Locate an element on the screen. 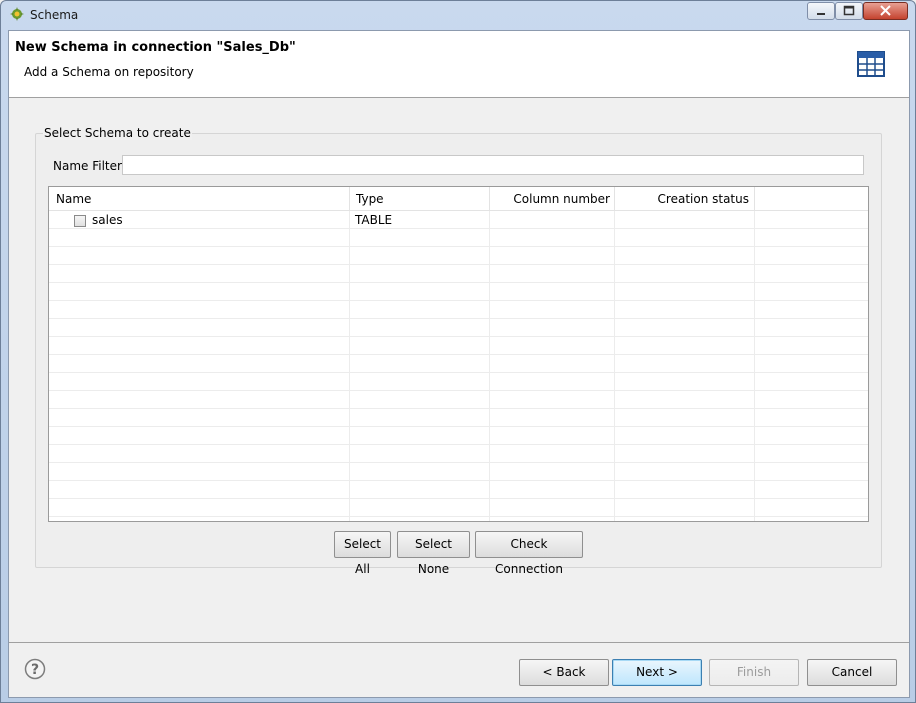 Image resolution: width=916 pixels, height=703 pixels. row-type: TABLE is located at coordinates (374, 220).